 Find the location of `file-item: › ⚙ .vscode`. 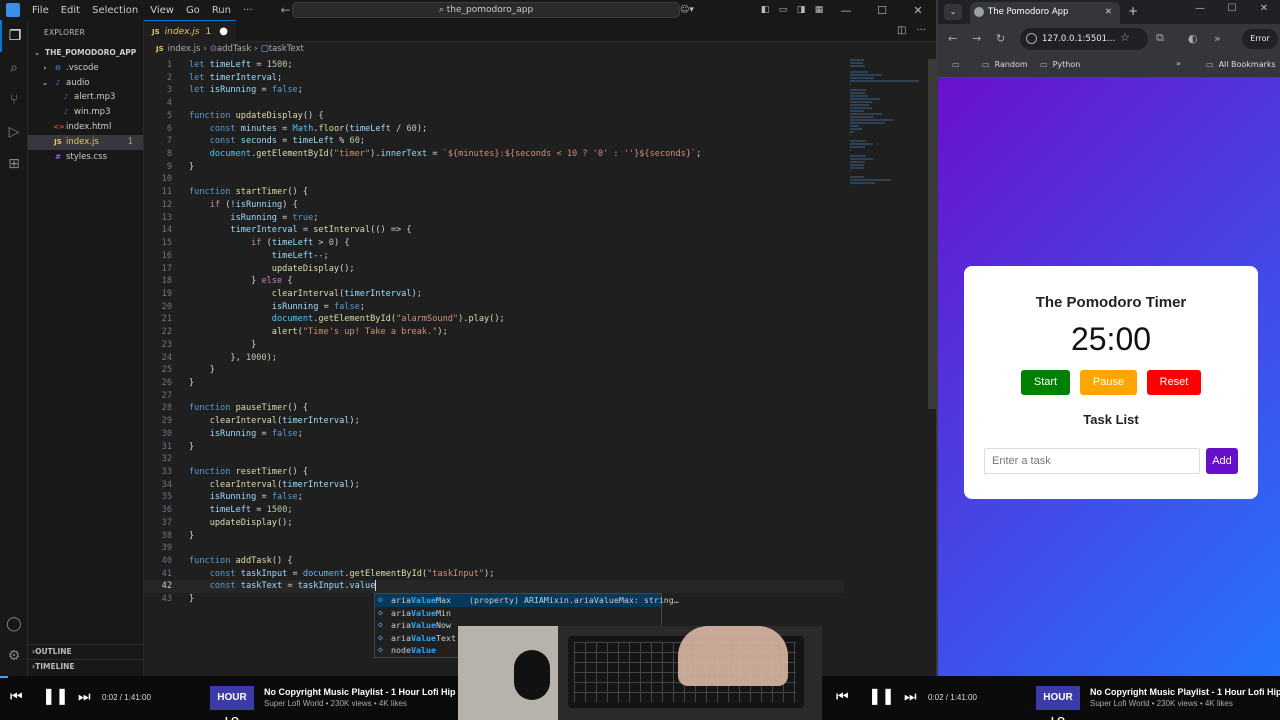

file-item: › ⚙ .vscode is located at coordinates (85, 68).